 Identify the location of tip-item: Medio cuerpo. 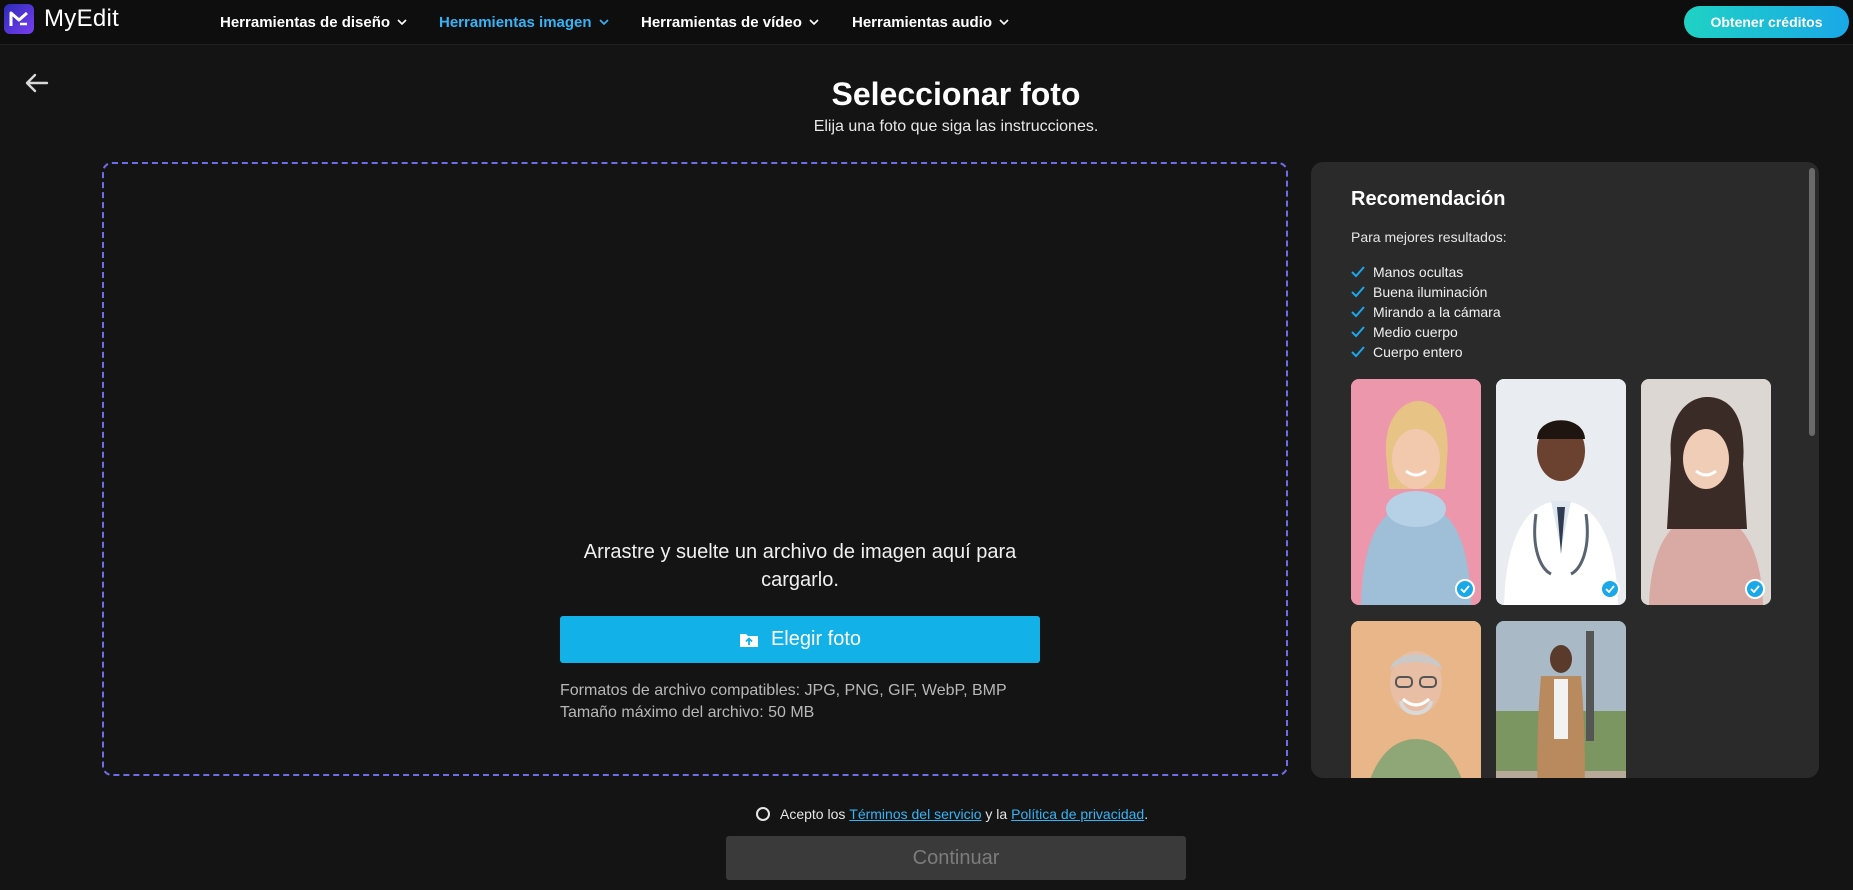
(1426, 332).